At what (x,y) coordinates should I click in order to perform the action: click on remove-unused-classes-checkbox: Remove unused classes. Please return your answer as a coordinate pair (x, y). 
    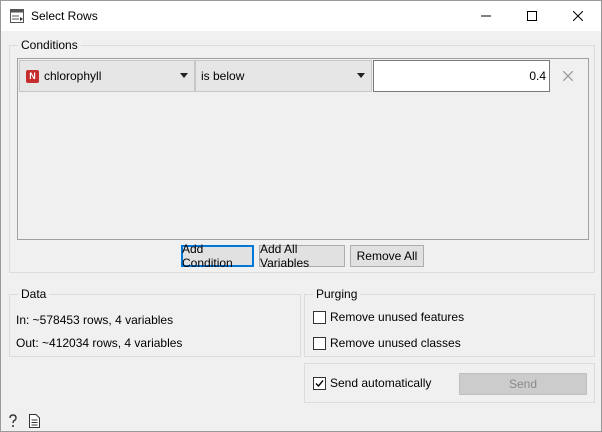
    Looking at the image, I should click on (387, 343).